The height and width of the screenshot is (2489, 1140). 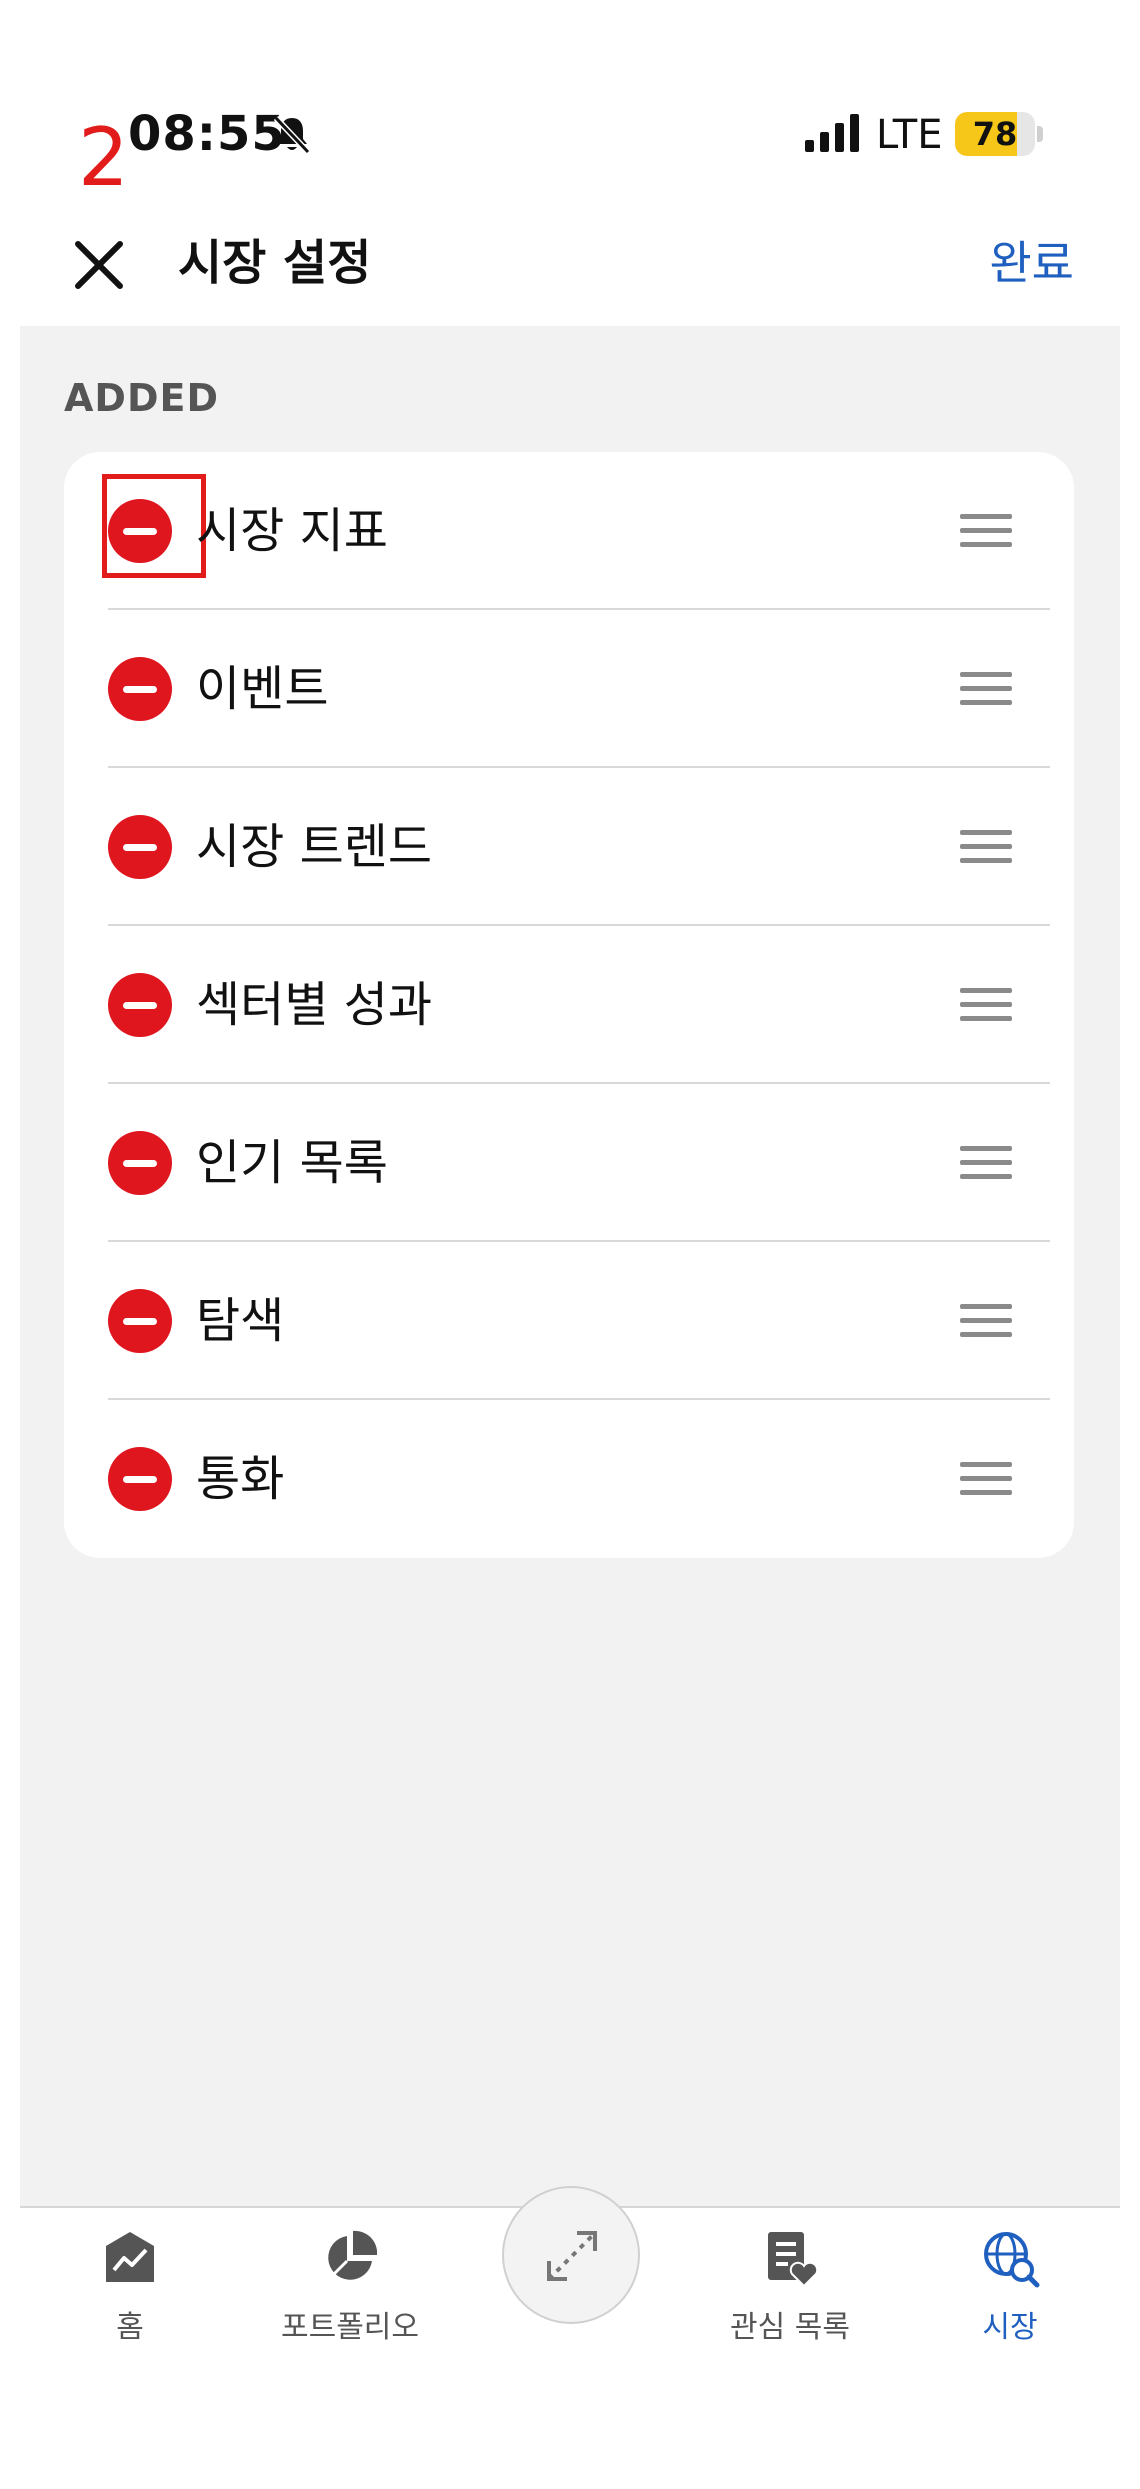 What do you see at coordinates (275, 263) in the screenshot?
I see `page-title: 시장 설정` at bounding box center [275, 263].